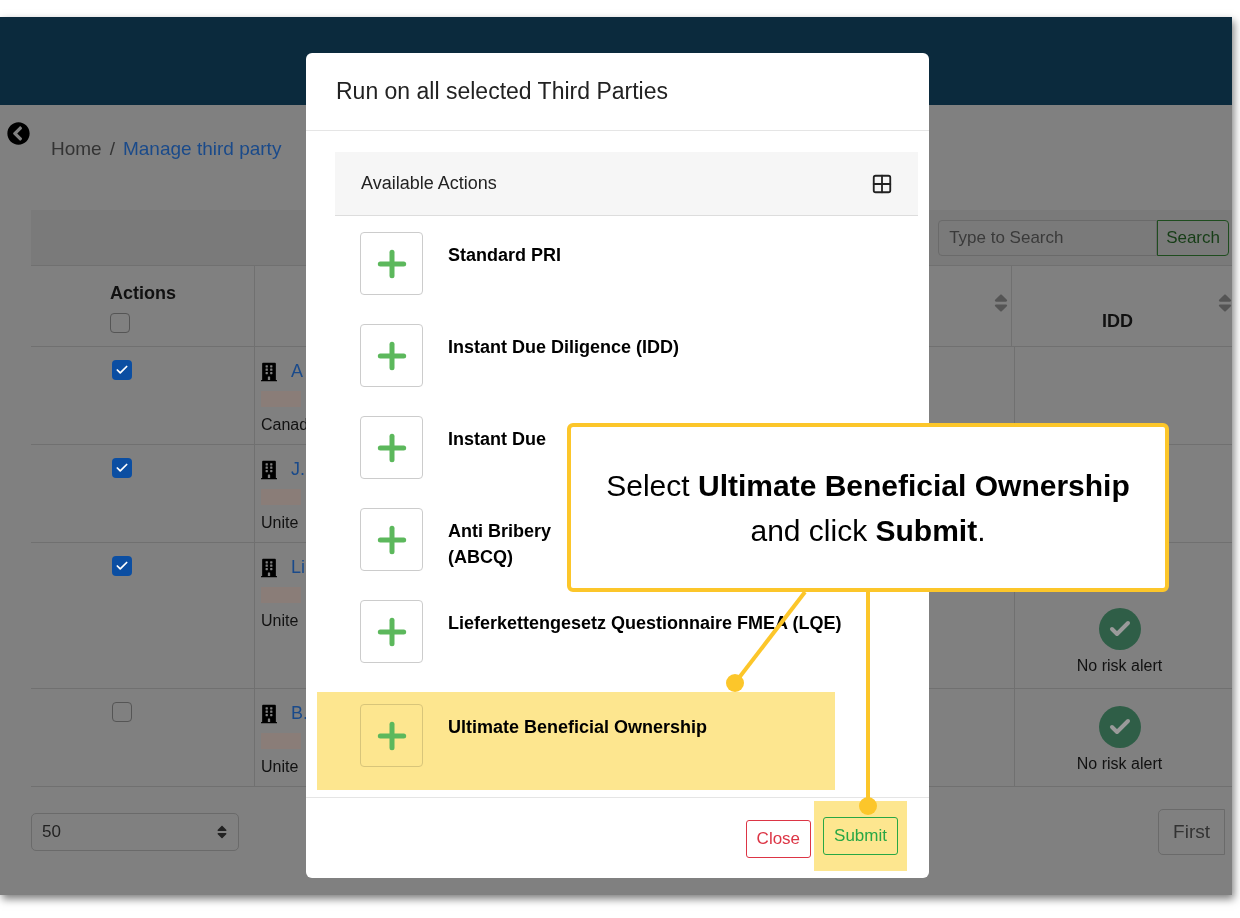 The width and height of the screenshot is (1240, 918). What do you see at coordinates (497, 439) in the screenshot?
I see `action-label: Instant Due` at bounding box center [497, 439].